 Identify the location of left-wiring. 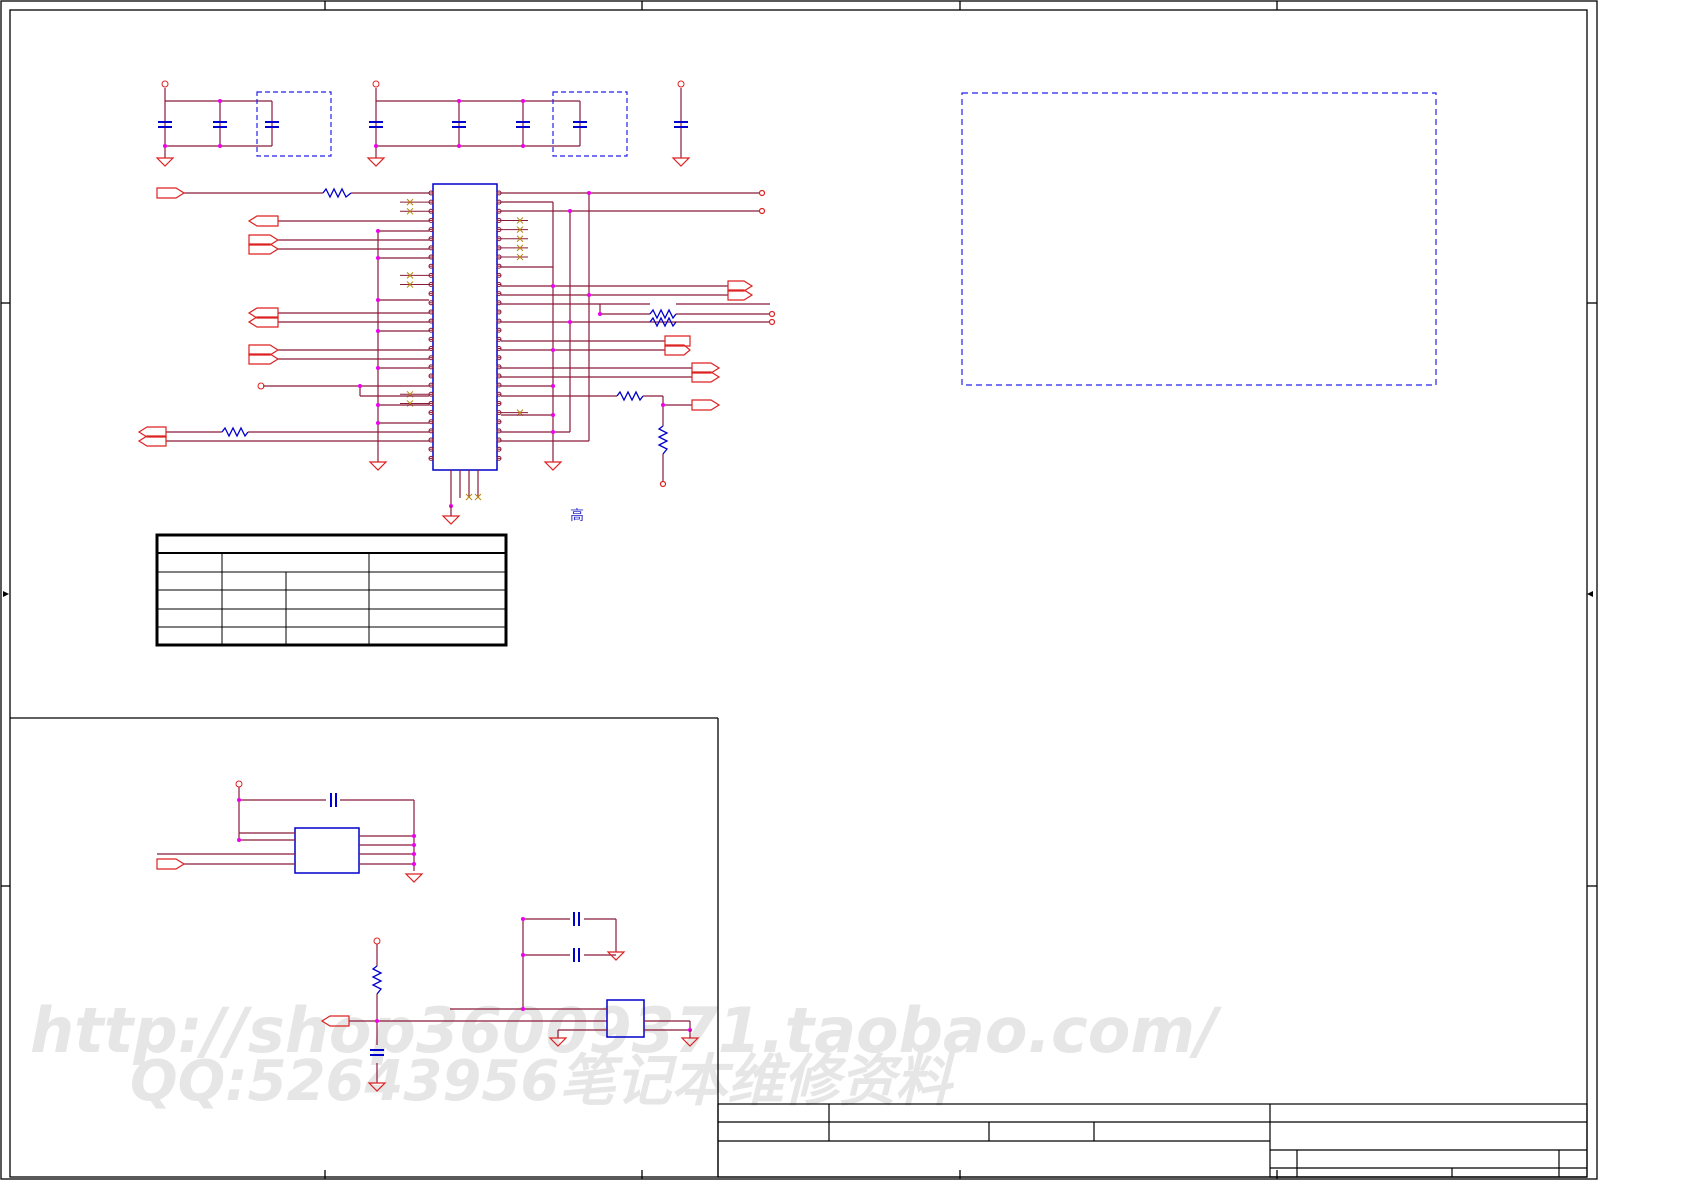
(297, 327).